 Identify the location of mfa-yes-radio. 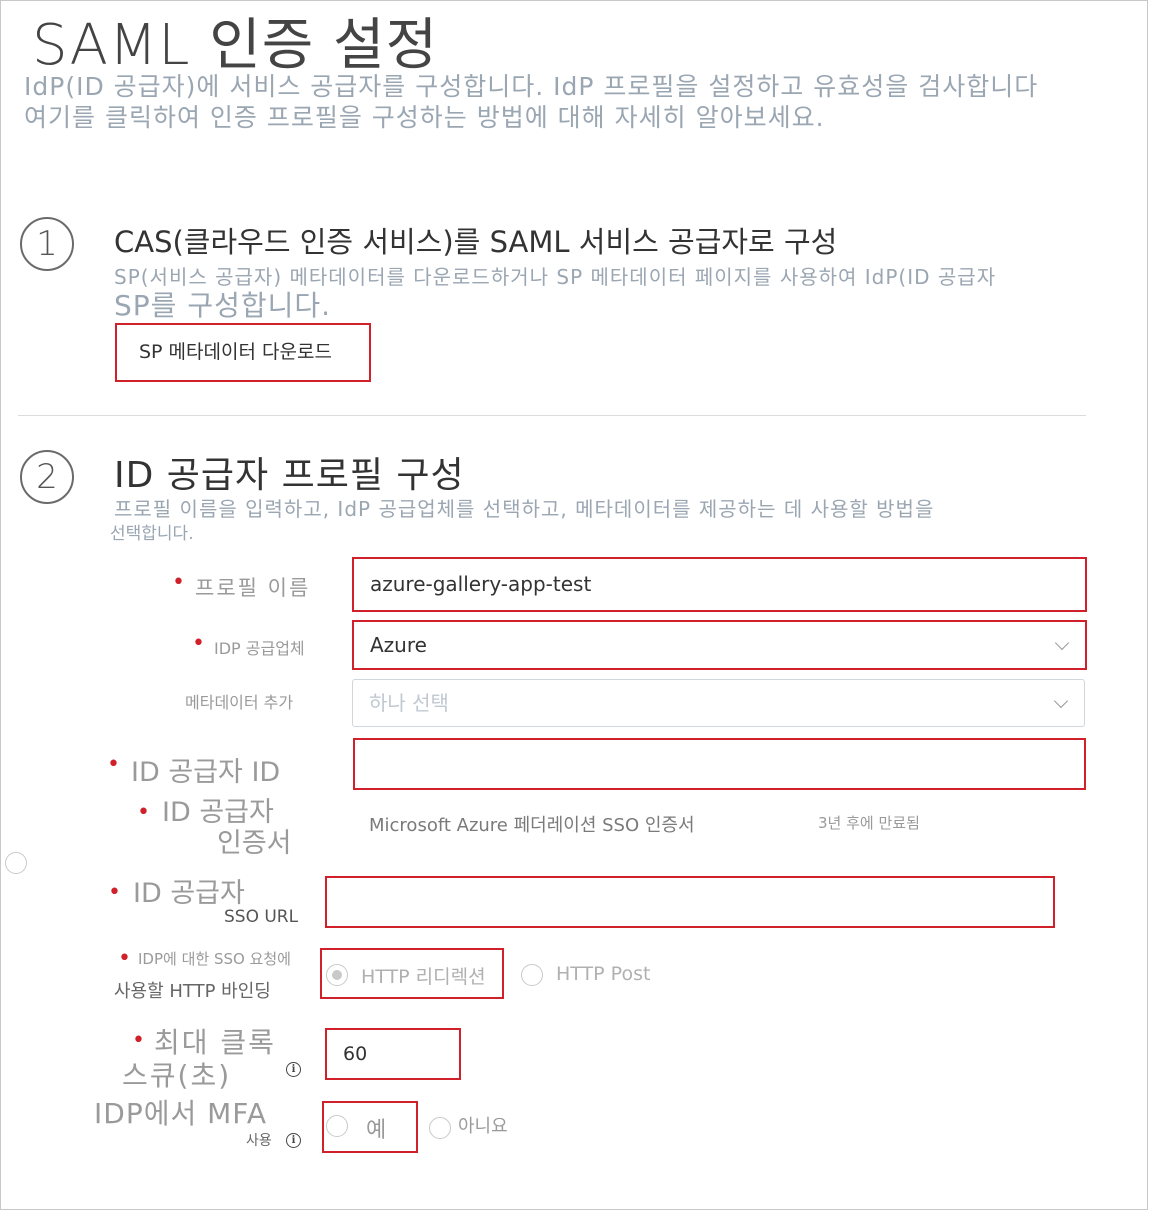
(337, 1126).